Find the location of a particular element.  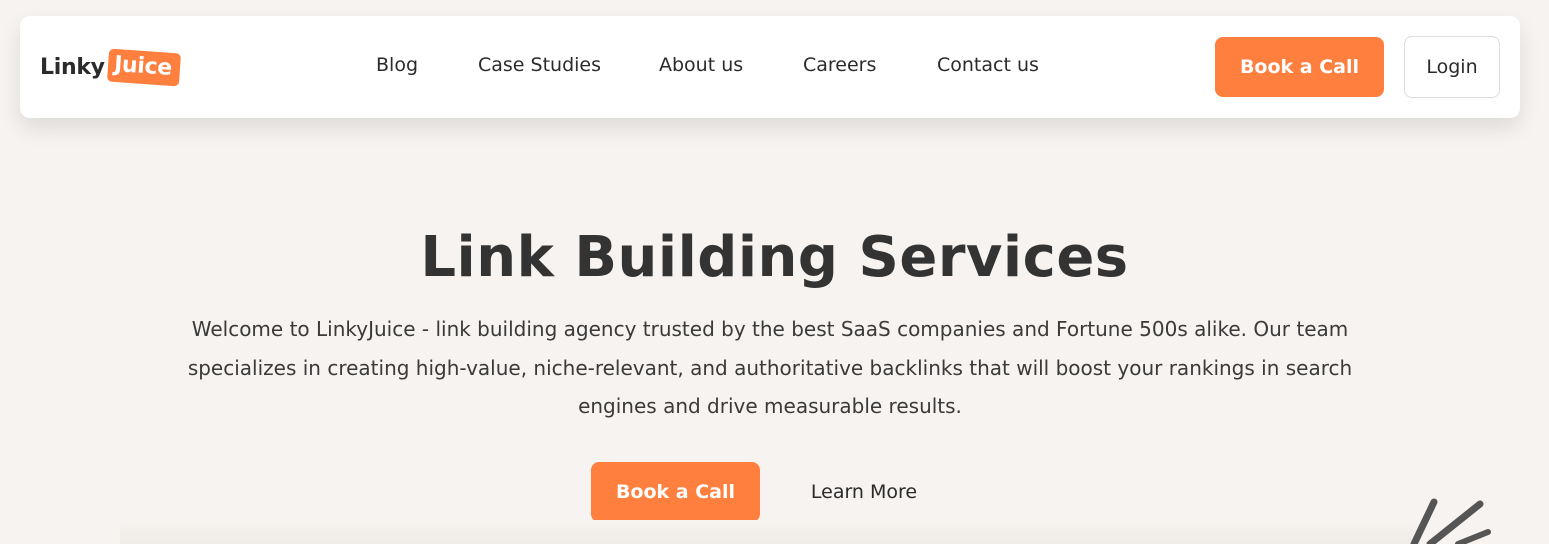

nav-link-case-studies: Case Studies is located at coordinates (539, 65).